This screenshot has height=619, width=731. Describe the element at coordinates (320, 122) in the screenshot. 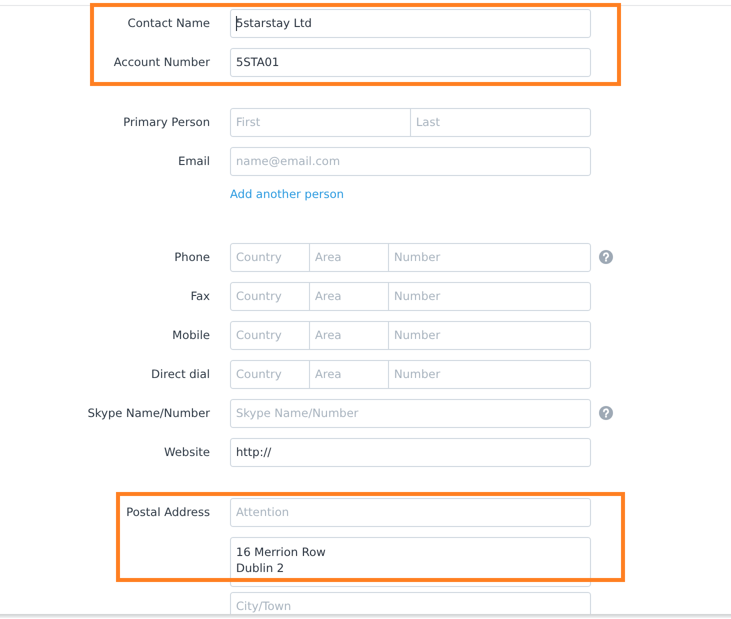

I see `input-field: First` at that location.